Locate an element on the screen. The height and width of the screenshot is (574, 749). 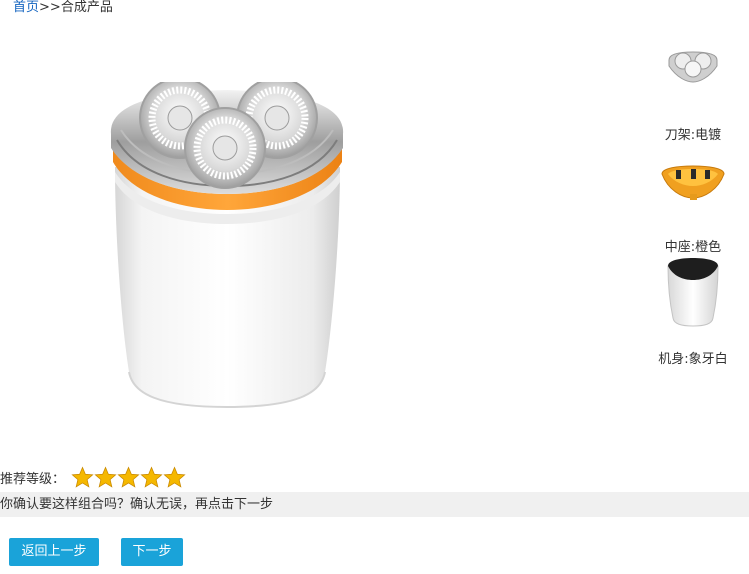
part-option-body: 机身:象牙白 is located at coordinates (693, 310).